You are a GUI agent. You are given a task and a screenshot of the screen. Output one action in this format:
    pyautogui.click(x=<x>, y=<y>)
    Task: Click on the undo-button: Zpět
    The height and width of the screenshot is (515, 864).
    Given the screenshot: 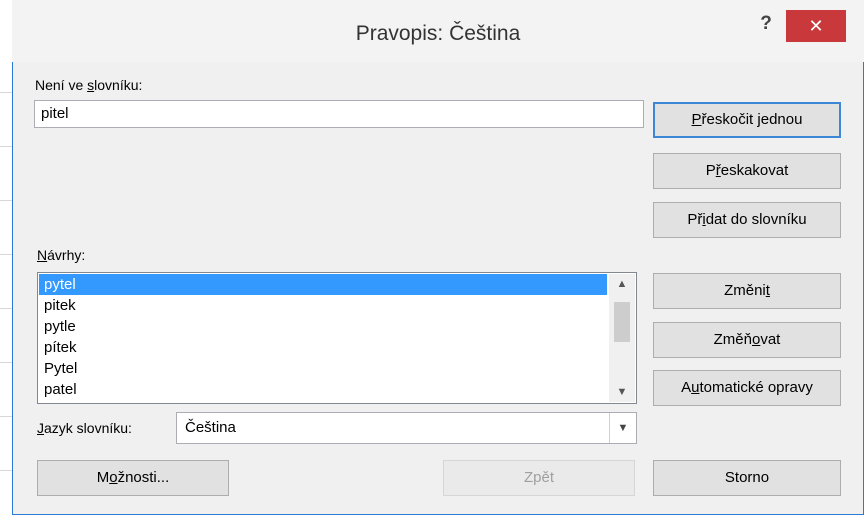 What is the action you would take?
    pyautogui.click(x=539, y=478)
    